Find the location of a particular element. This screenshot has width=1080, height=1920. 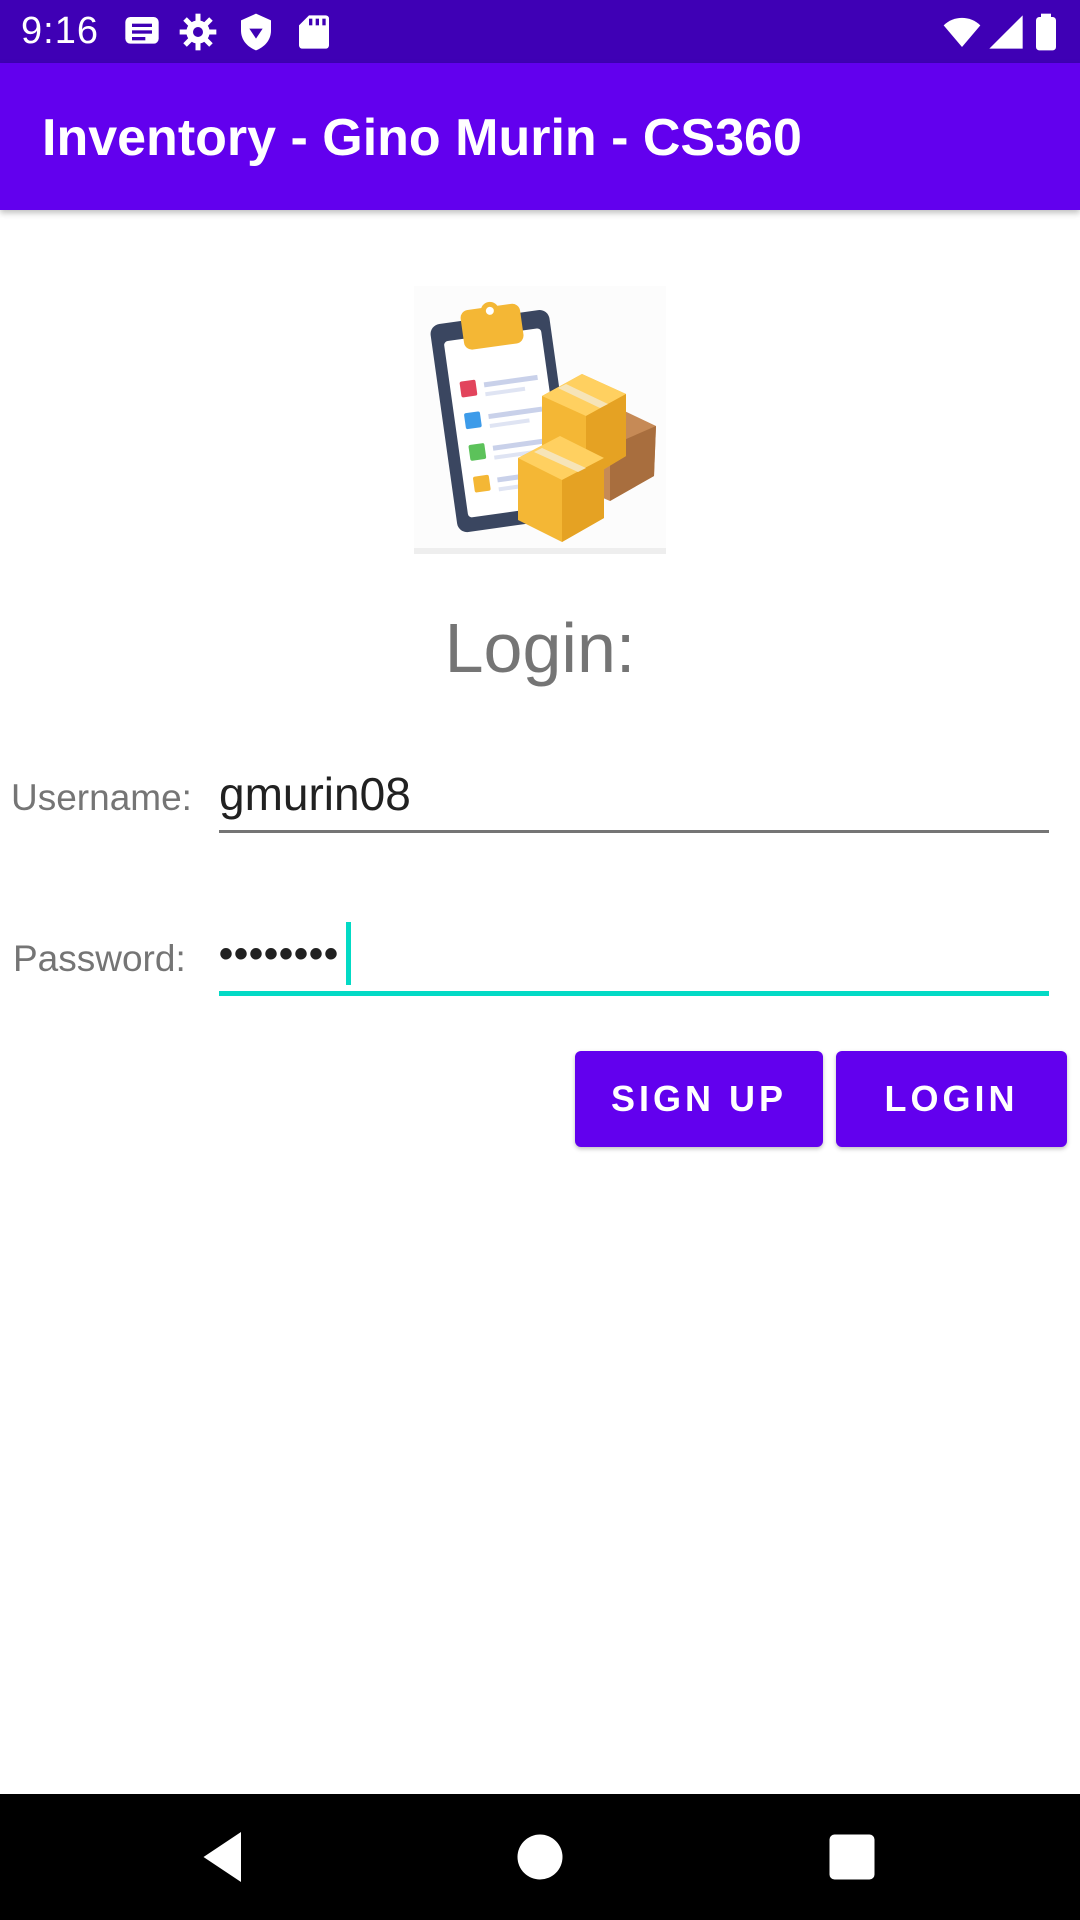

login-button: LOGIN is located at coordinates (951, 1099).